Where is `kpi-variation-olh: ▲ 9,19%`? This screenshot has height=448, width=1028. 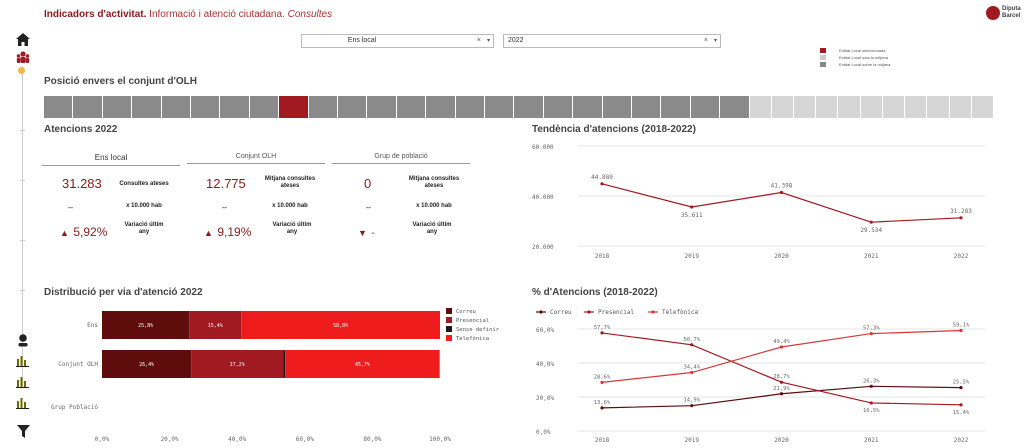
kpi-variation-olh: ▲ 9,19% is located at coordinates (228, 232).